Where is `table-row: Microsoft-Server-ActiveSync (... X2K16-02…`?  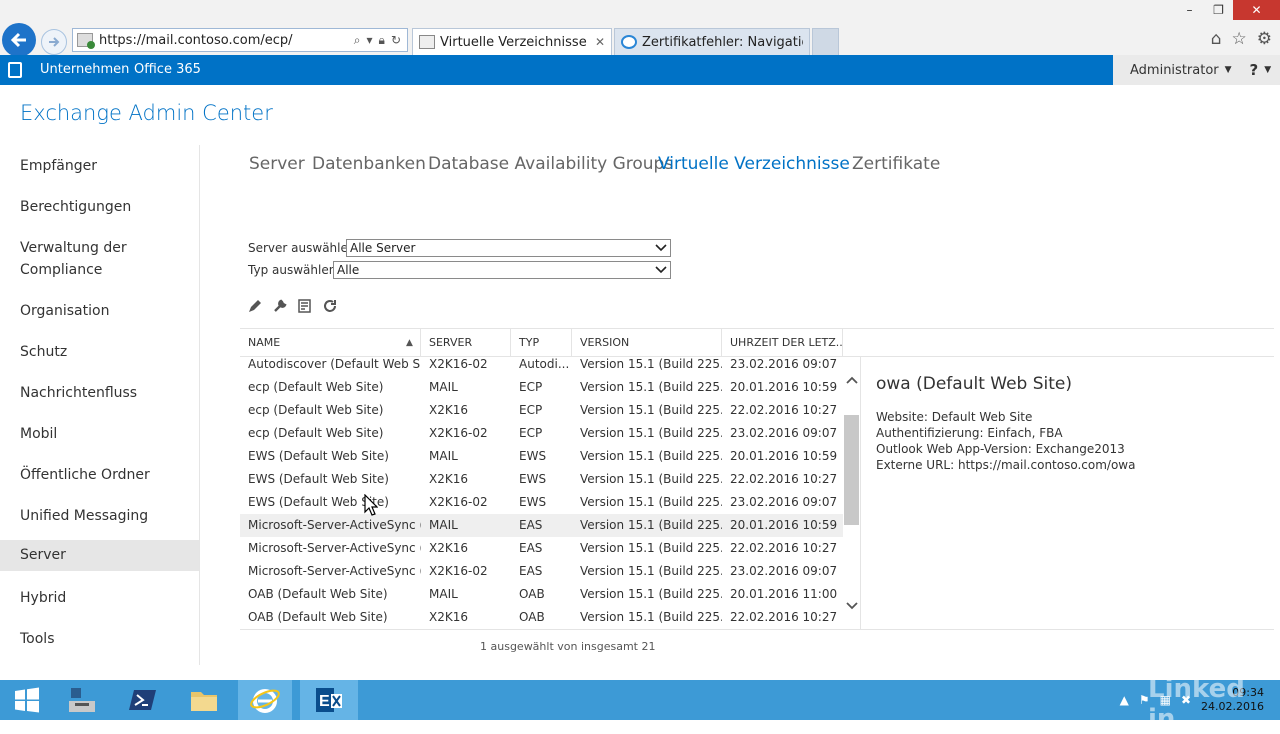 table-row: Microsoft-Server-ActiveSync (... X2K16-02… is located at coordinates (541, 571).